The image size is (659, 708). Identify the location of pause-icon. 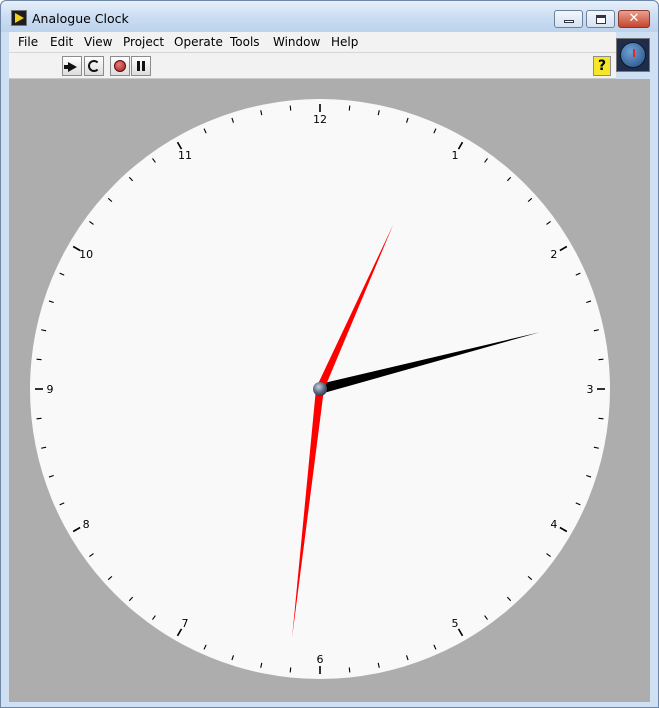
(138, 66).